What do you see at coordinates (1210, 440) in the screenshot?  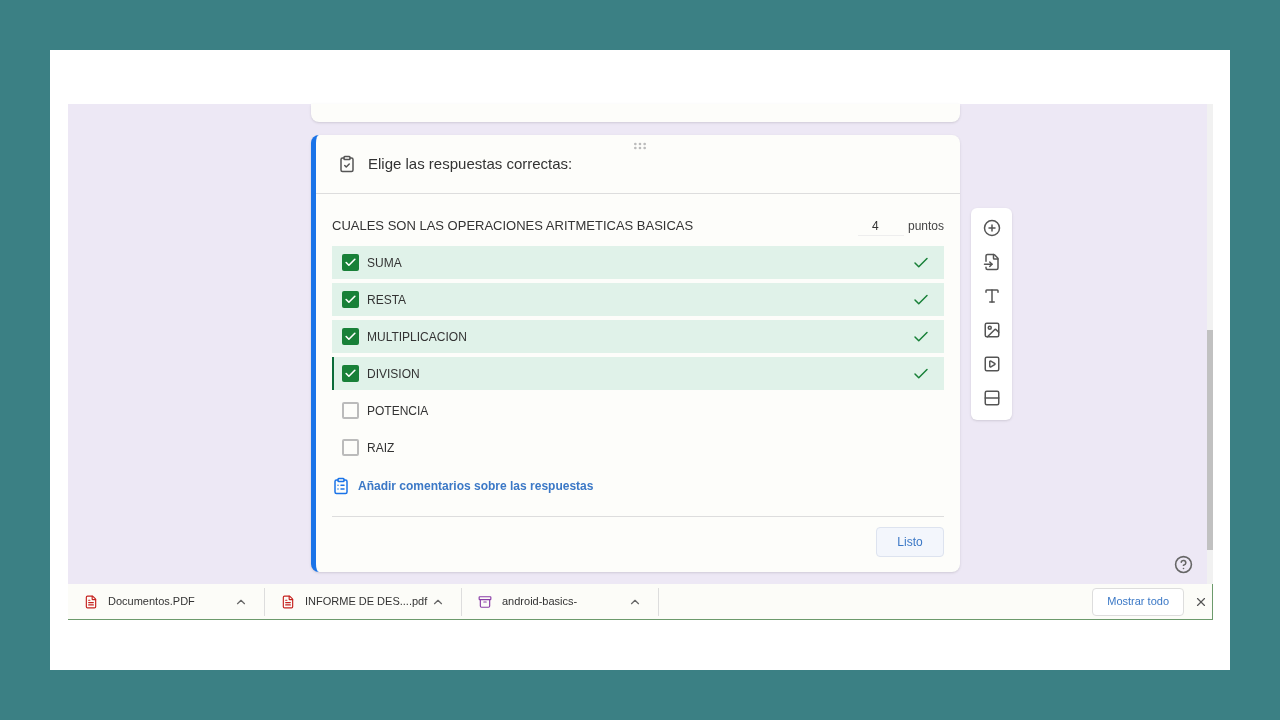 I see `scrollbar-thumb` at bounding box center [1210, 440].